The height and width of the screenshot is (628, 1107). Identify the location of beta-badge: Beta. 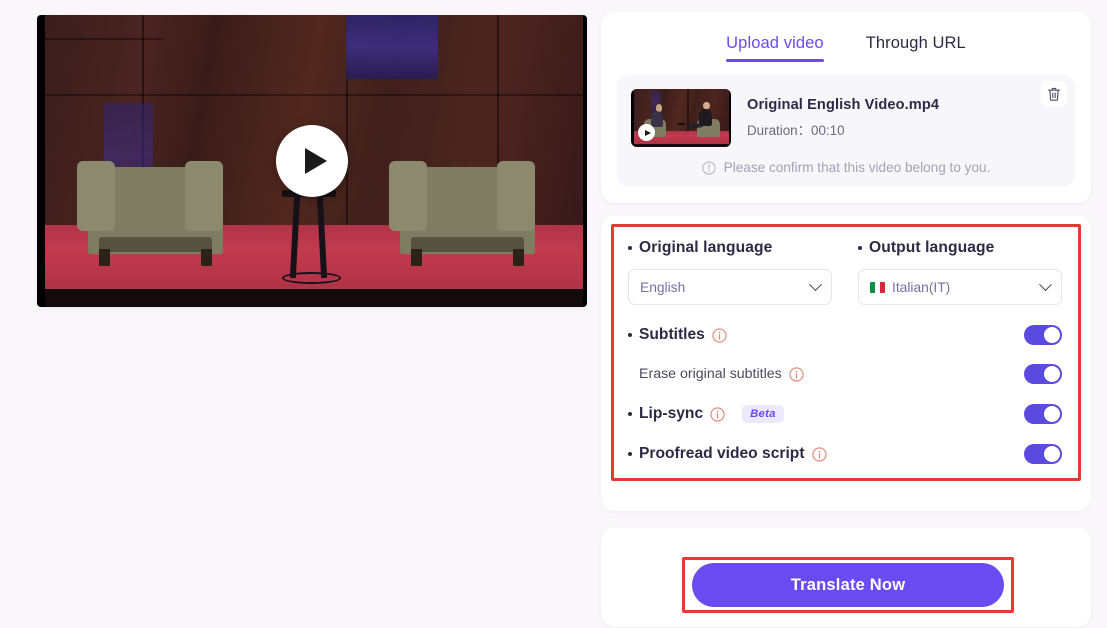
(763, 414).